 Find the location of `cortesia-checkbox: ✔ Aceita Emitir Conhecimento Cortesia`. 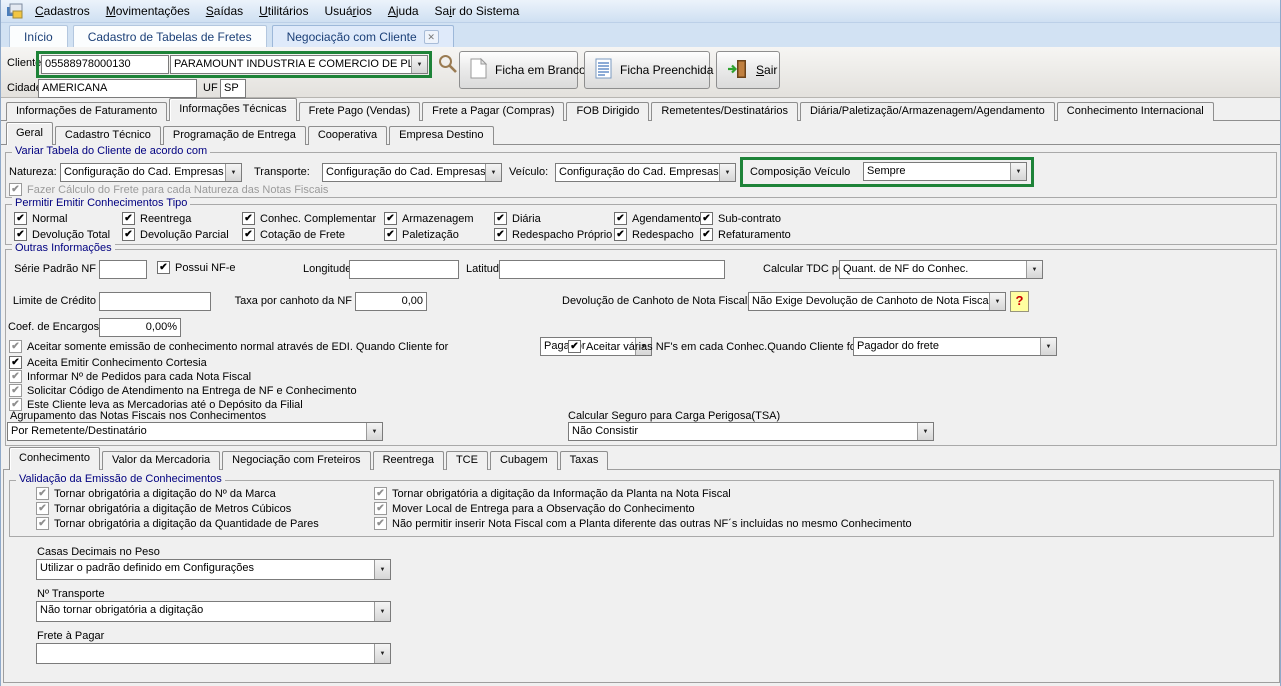

cortesia-checkbox: ✔ Aceita Emitir Conhecimento Cortesia is located at coordinates (108, 362).